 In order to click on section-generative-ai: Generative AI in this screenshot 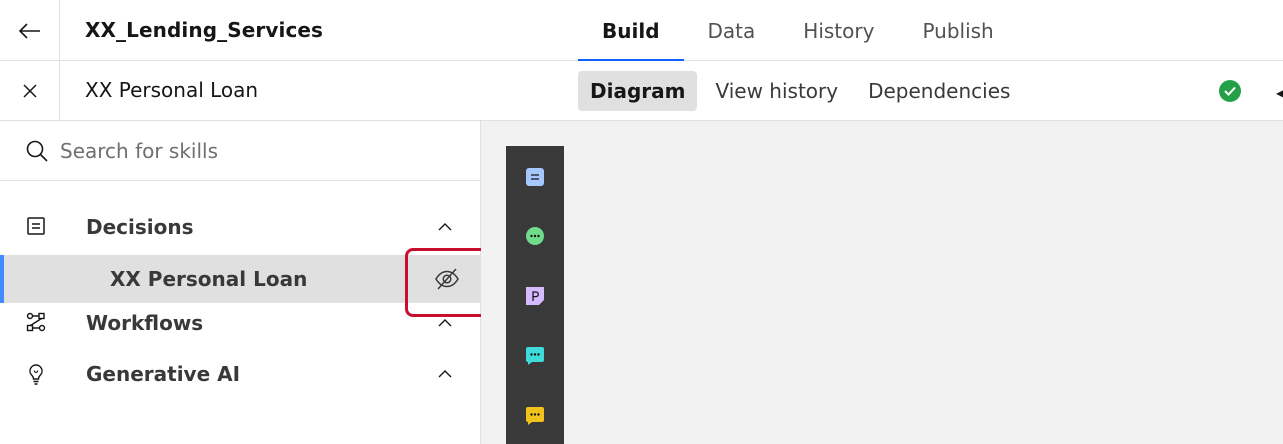, I will do `click(240, 374)`.